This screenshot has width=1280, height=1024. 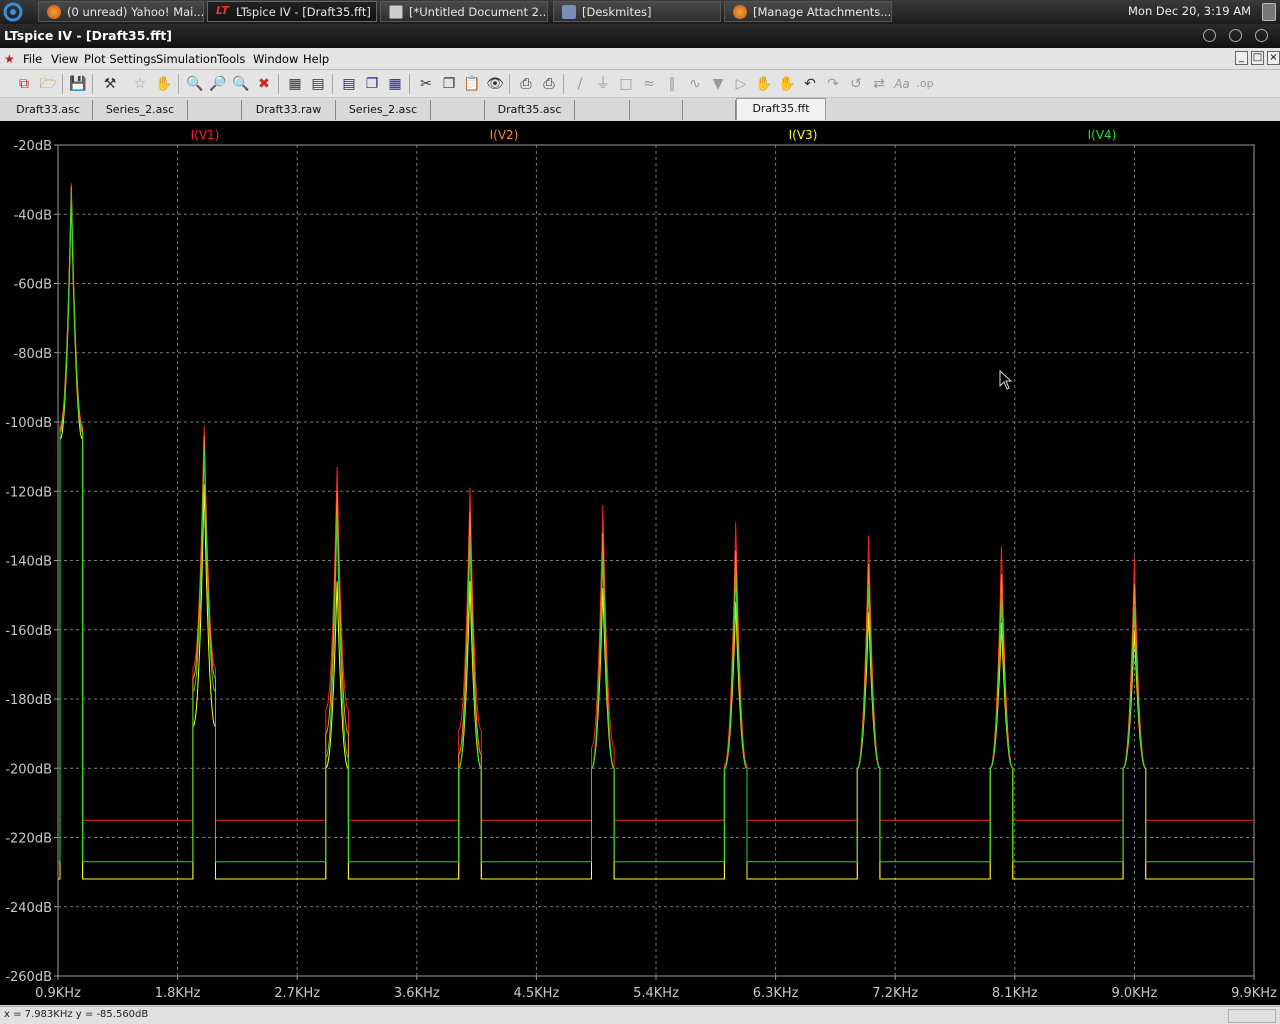 What do you see at coordinates (349, 84) in the screenshot?
I see `tile-horizontal-icon: ▤` at bounding box center [349, 84].